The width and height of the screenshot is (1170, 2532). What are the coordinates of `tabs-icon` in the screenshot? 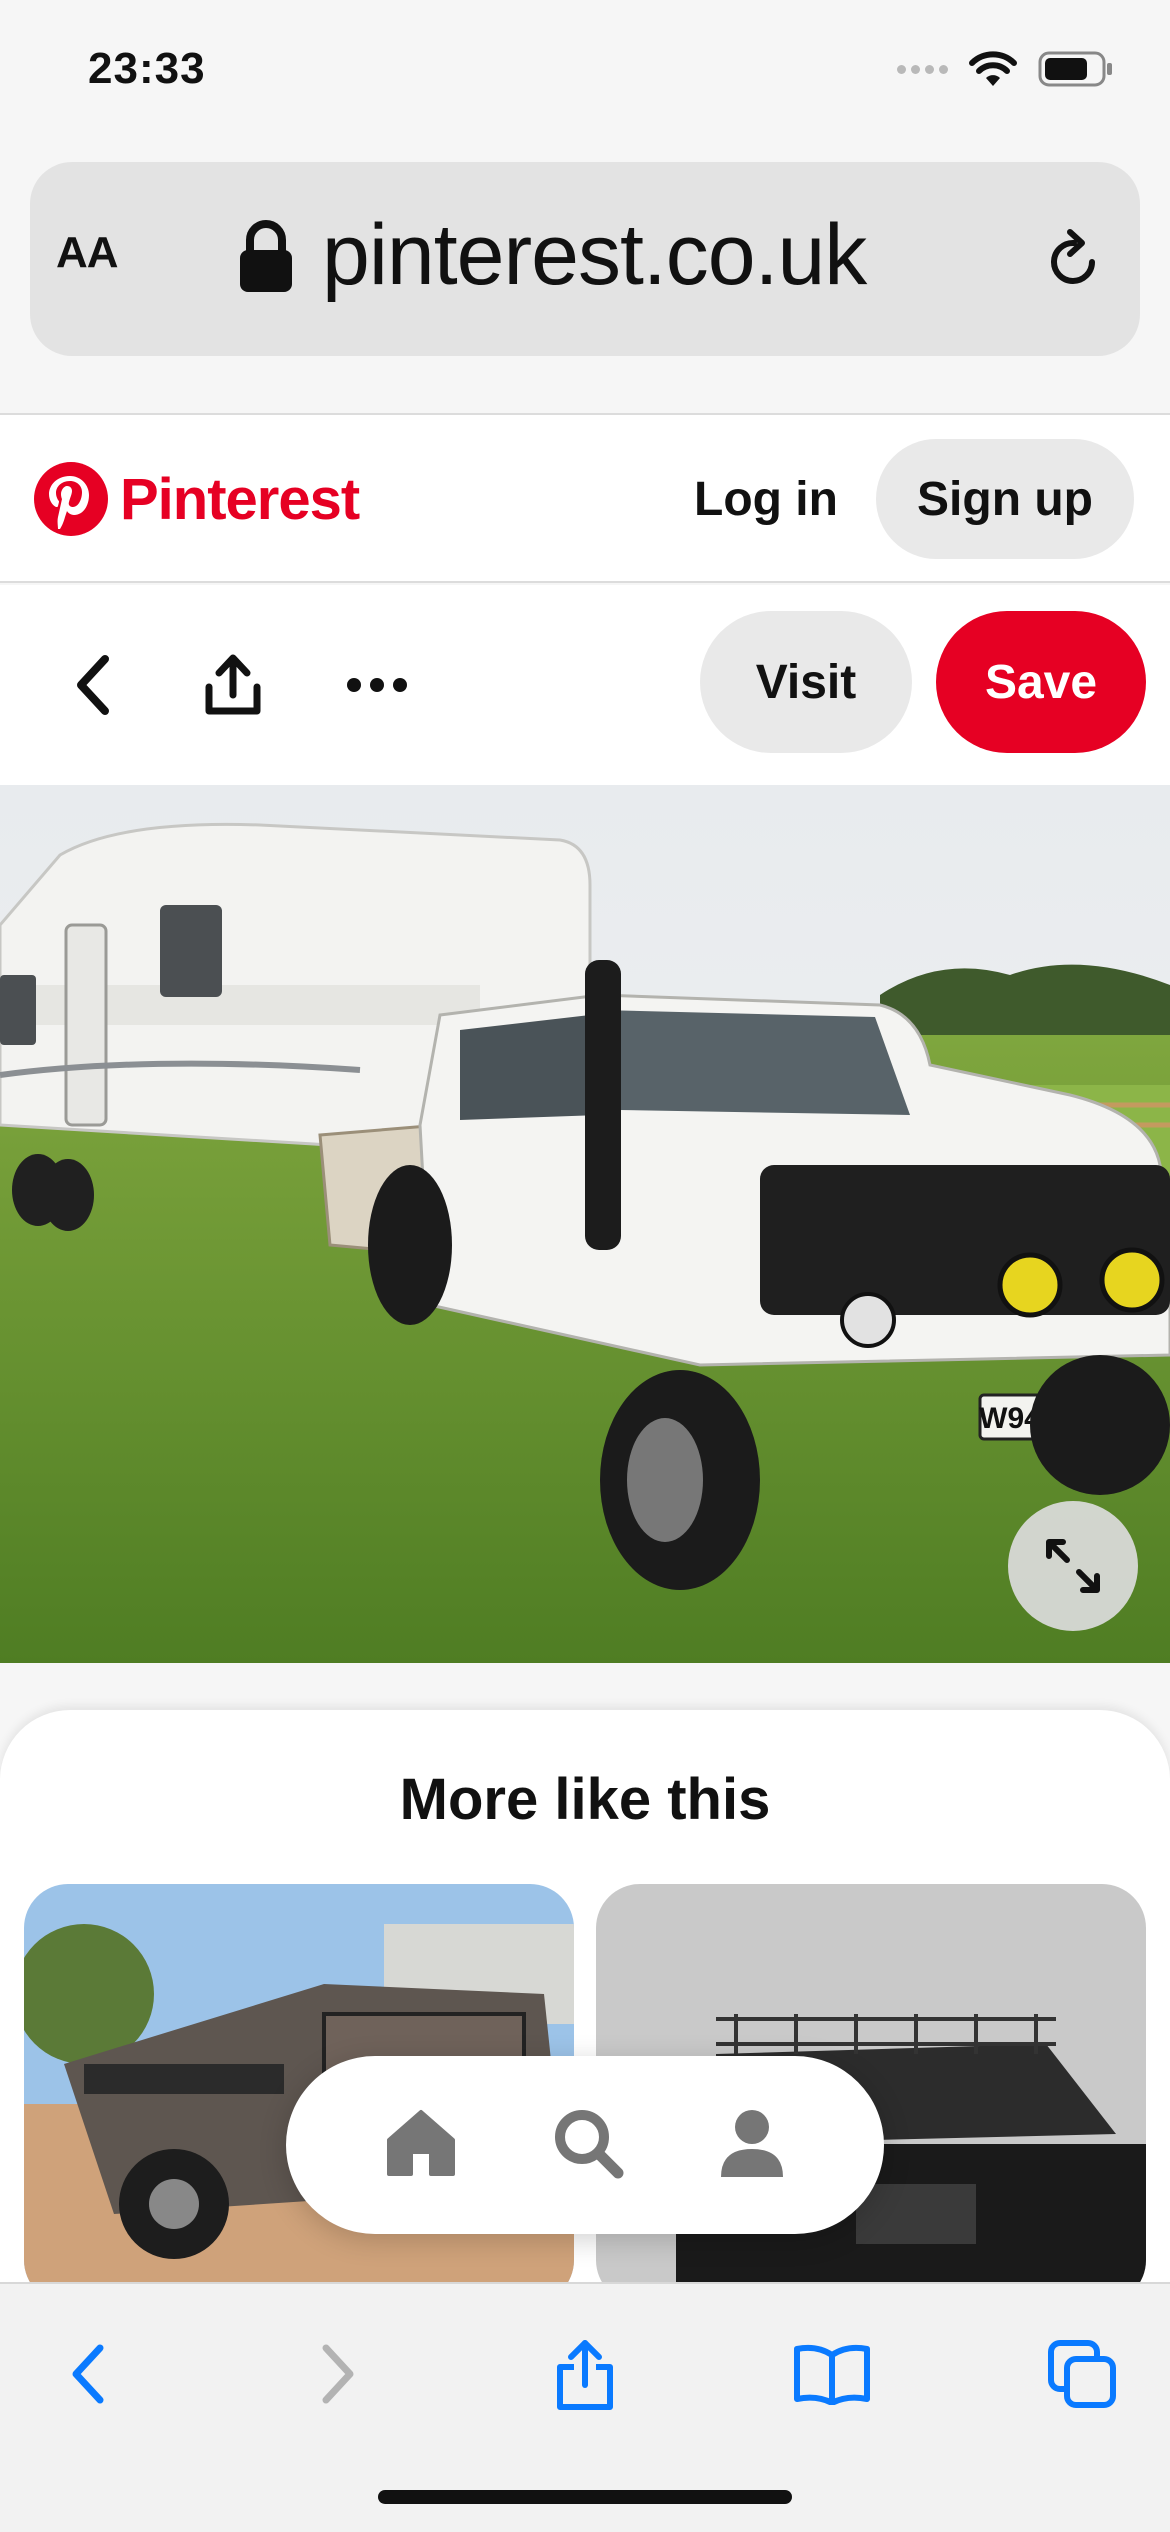 It's located at (1082, 2374).